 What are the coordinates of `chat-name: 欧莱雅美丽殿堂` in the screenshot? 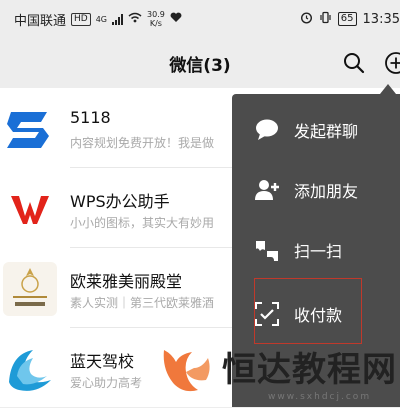 It's located at (126, 281).